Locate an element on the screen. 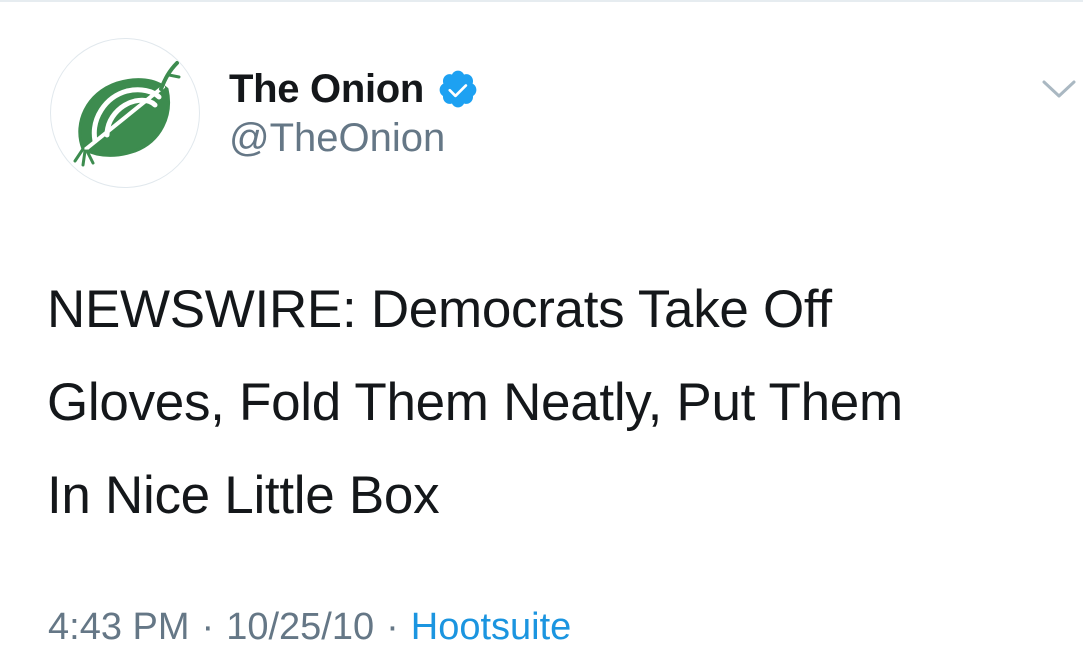 The width and height of the screenshot is (1083, 672). verified-badge-icon is located at coordinates (458, 89).